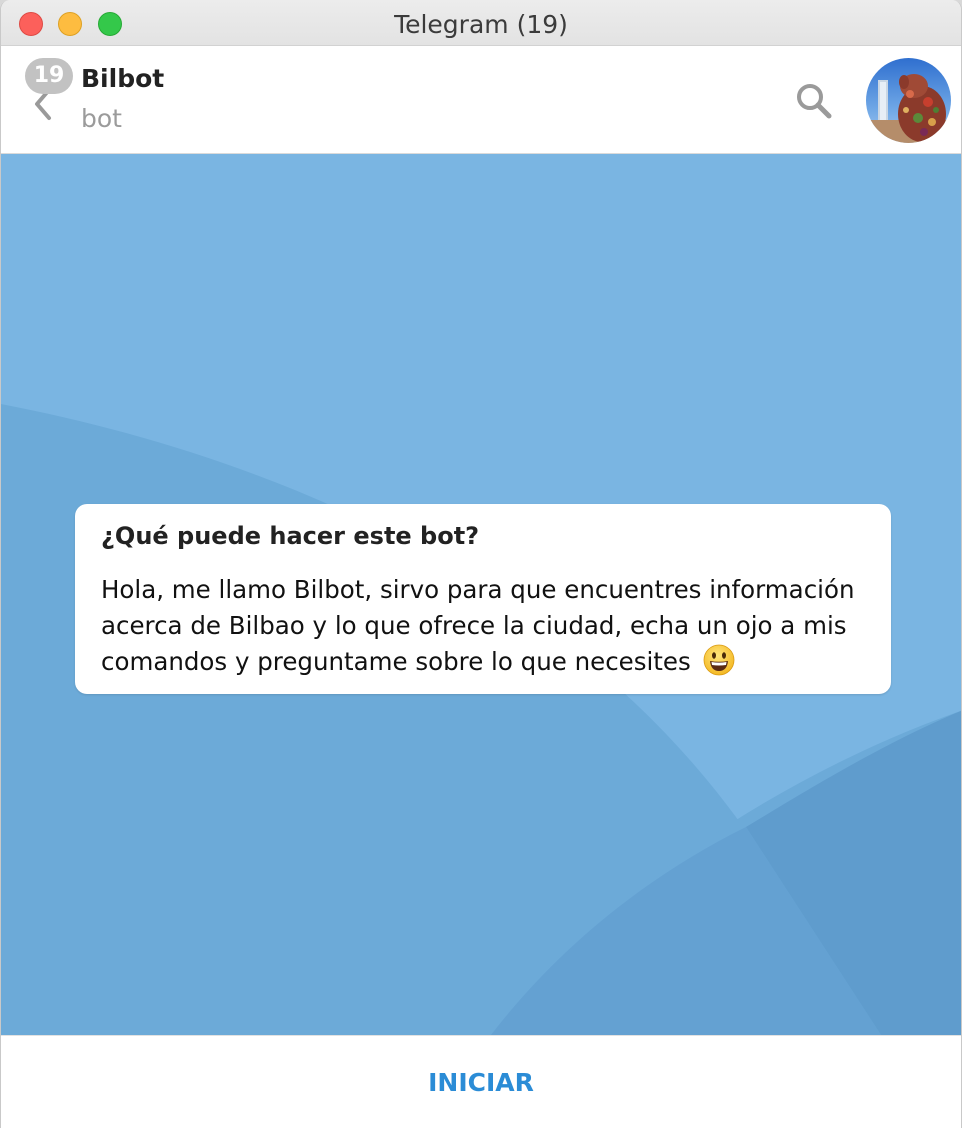 This screenshot has height=1128, width=962. I want to click on bot-description-title: ¿Qué puede hacer este bot?, so click(290, 536).